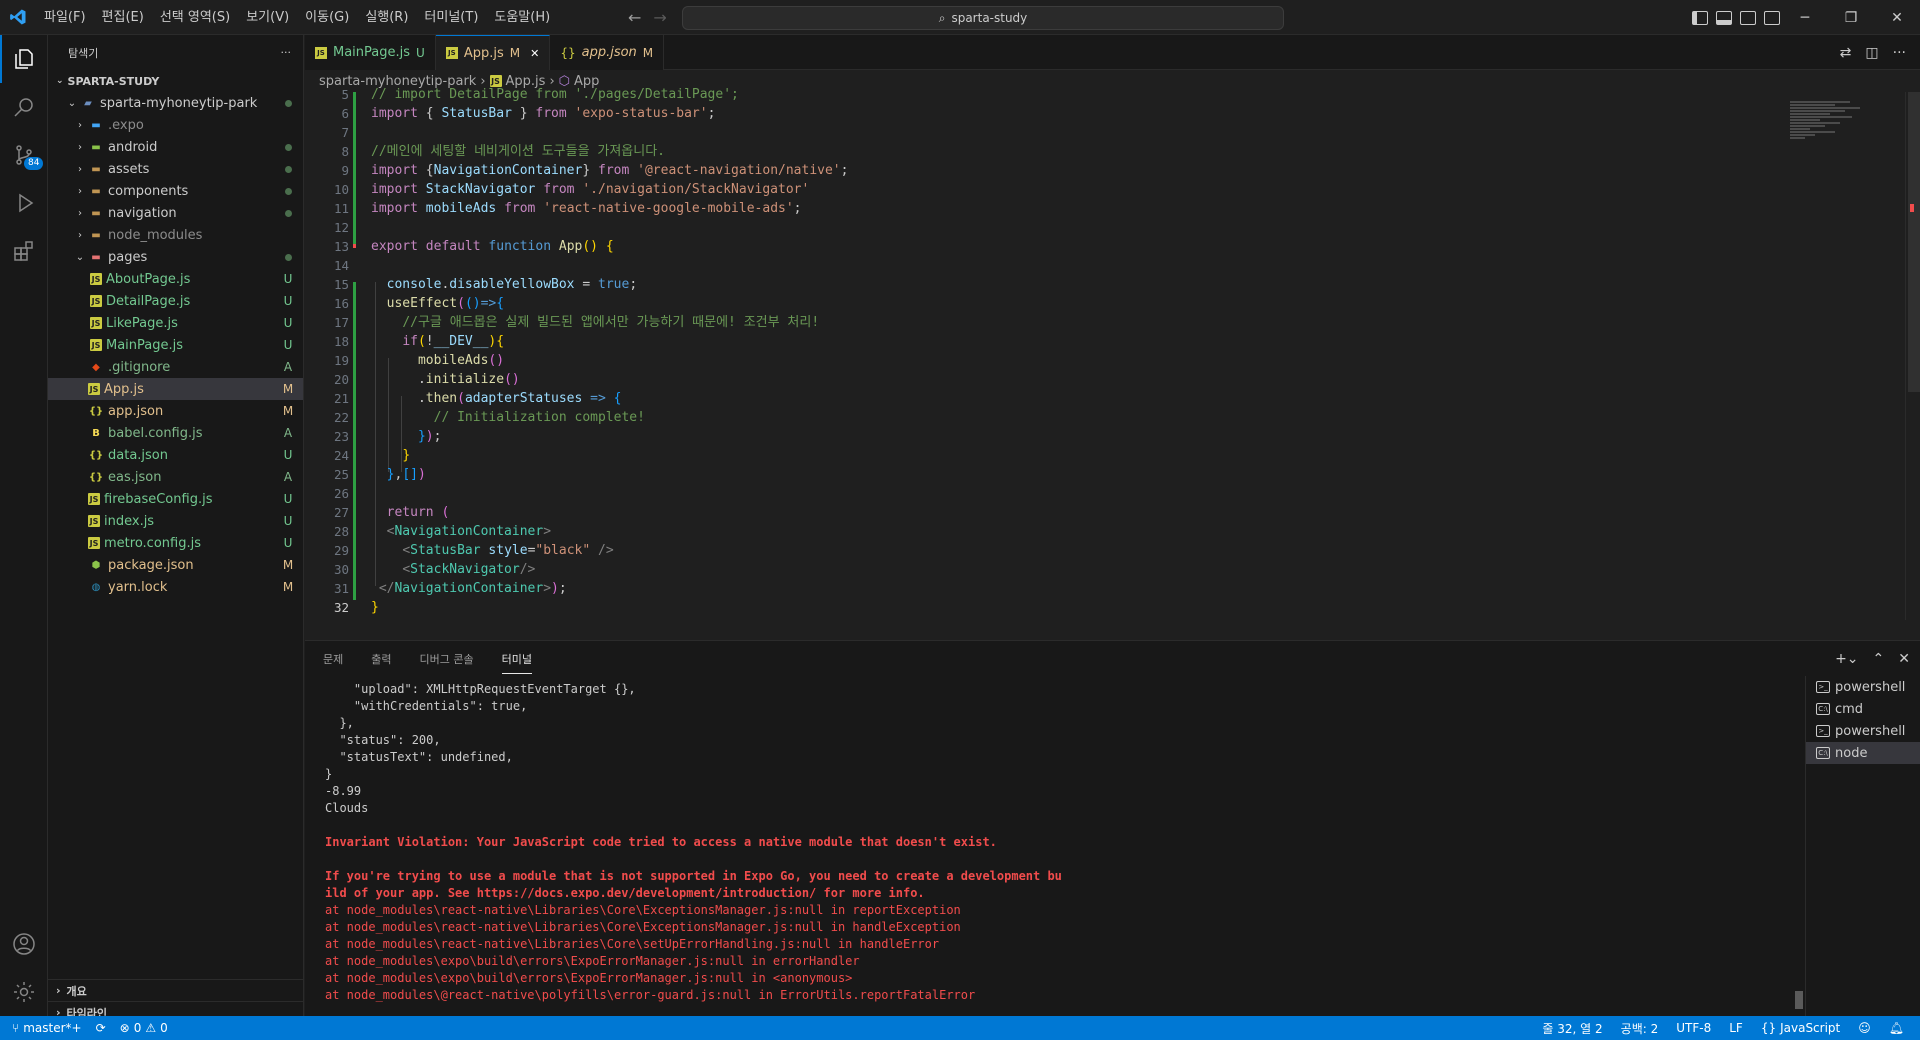  What do you see at coordinates (447, 659) in the screenshot?
I see `panel-tab: 디버그 콘솔` at bounding box center [447, 659].